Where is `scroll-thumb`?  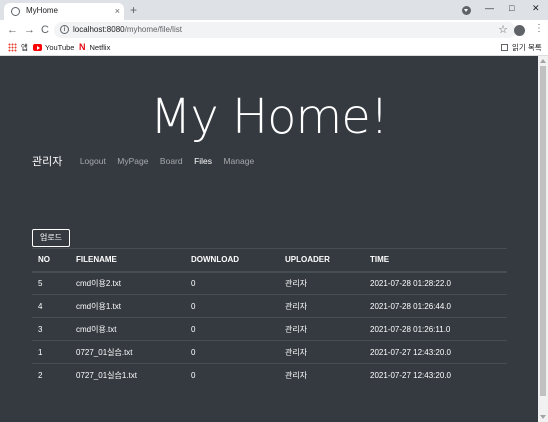
scroll-thumb is located at coordinates (543, 231).